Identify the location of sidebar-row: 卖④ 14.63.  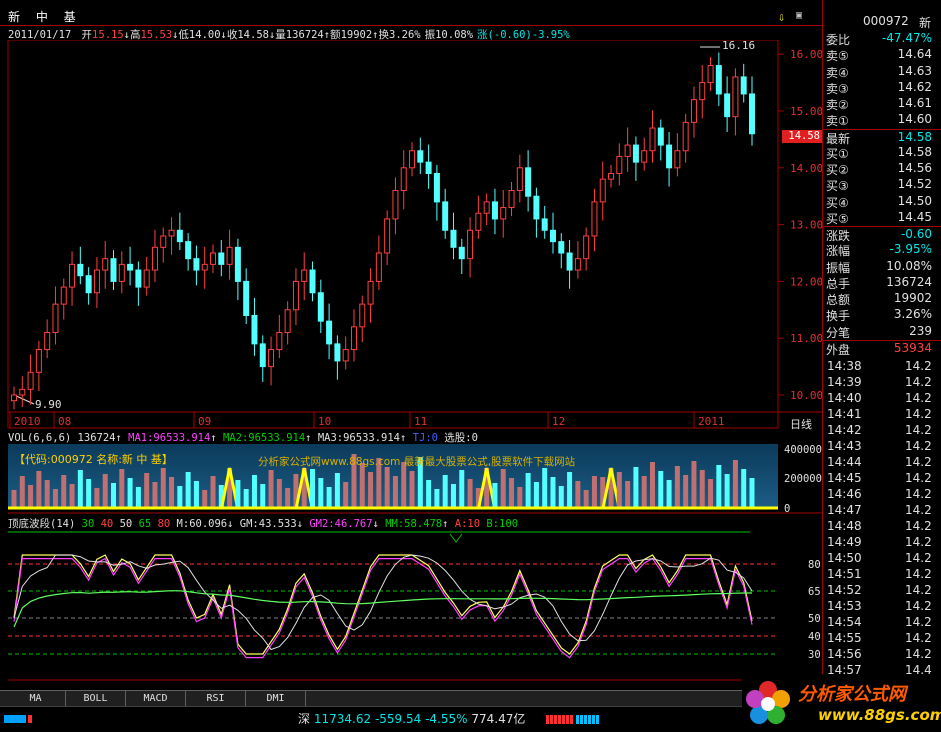
(882, 72).